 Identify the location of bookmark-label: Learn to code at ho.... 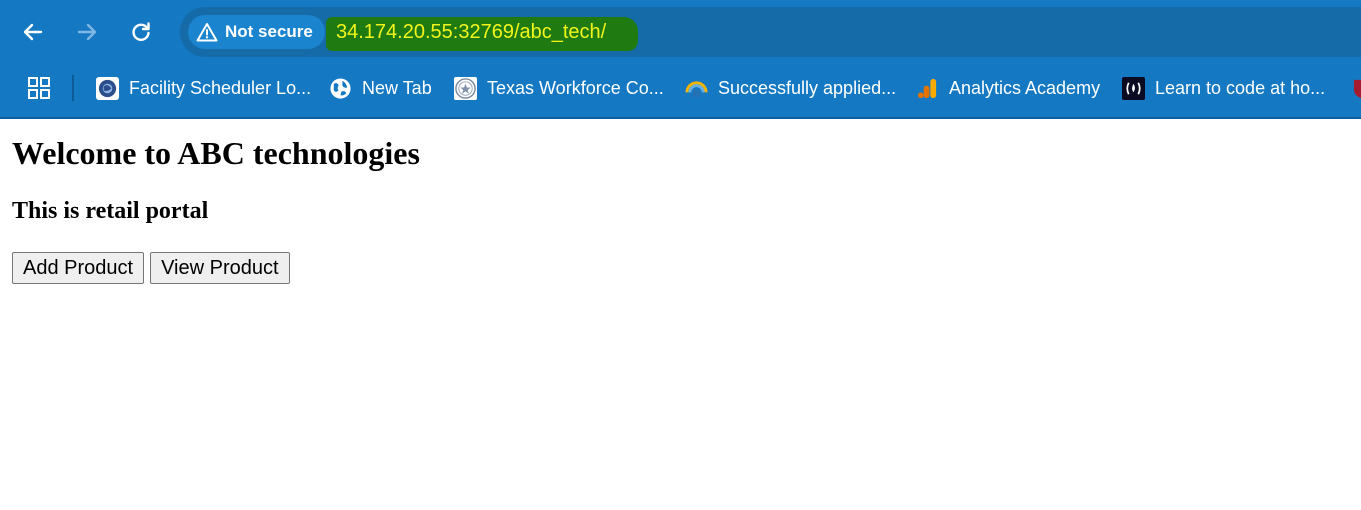
(1240, 87).